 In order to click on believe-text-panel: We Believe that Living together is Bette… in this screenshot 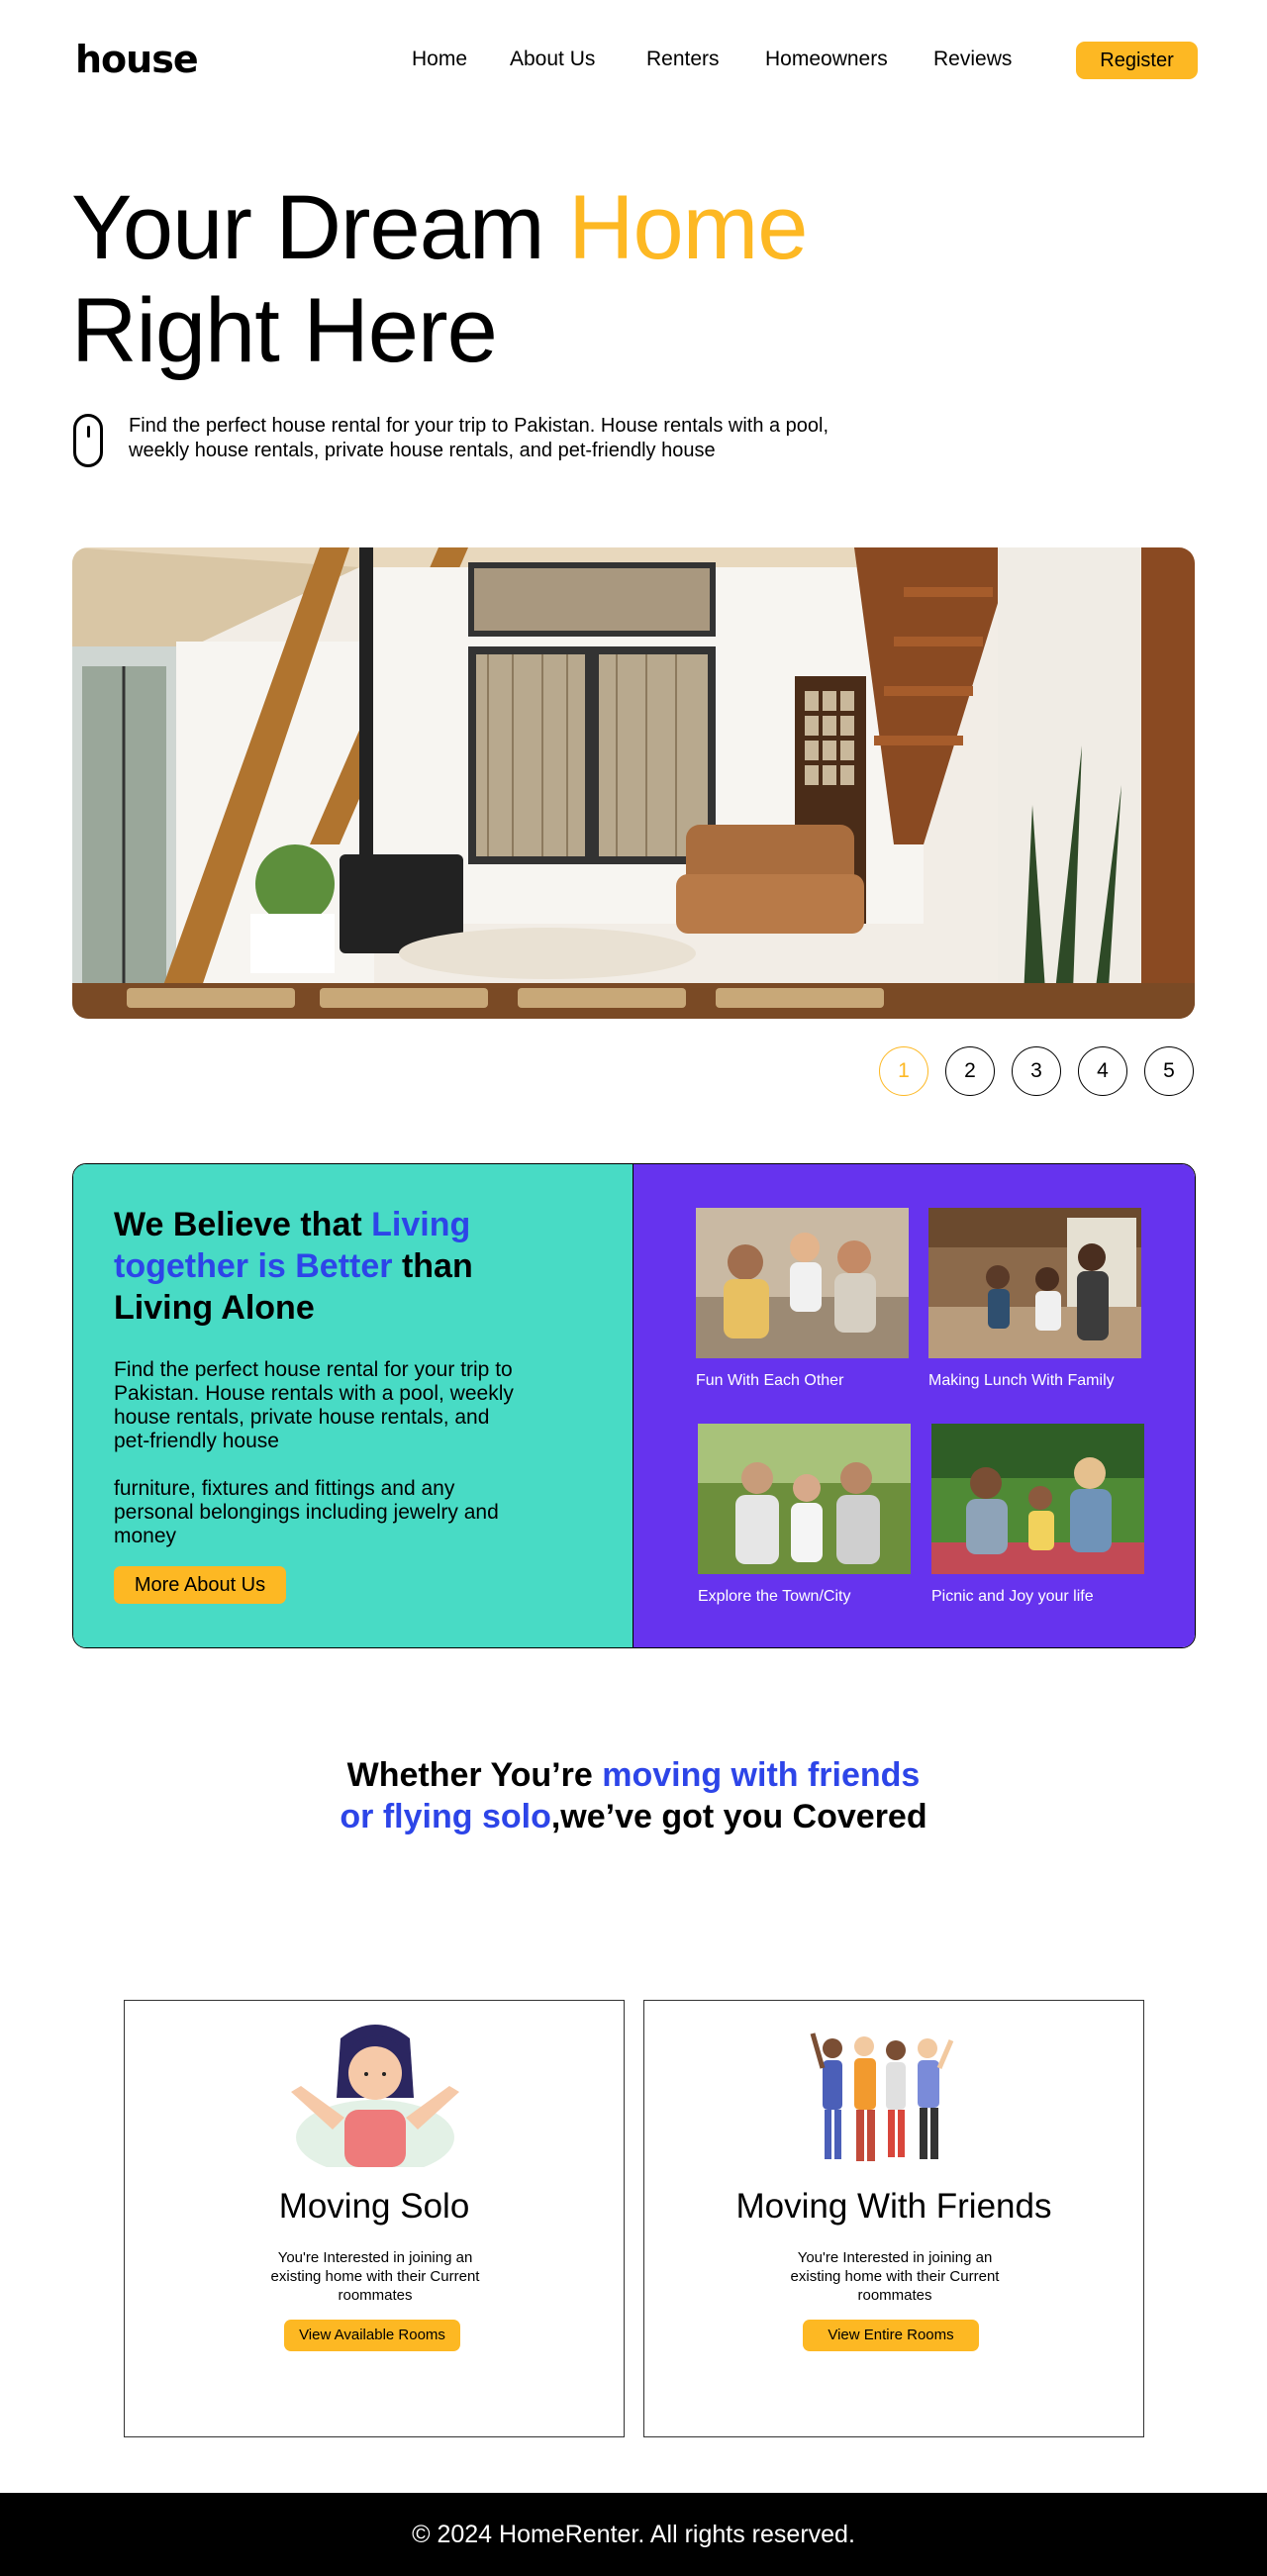, I will do `click(354, 1406)`.